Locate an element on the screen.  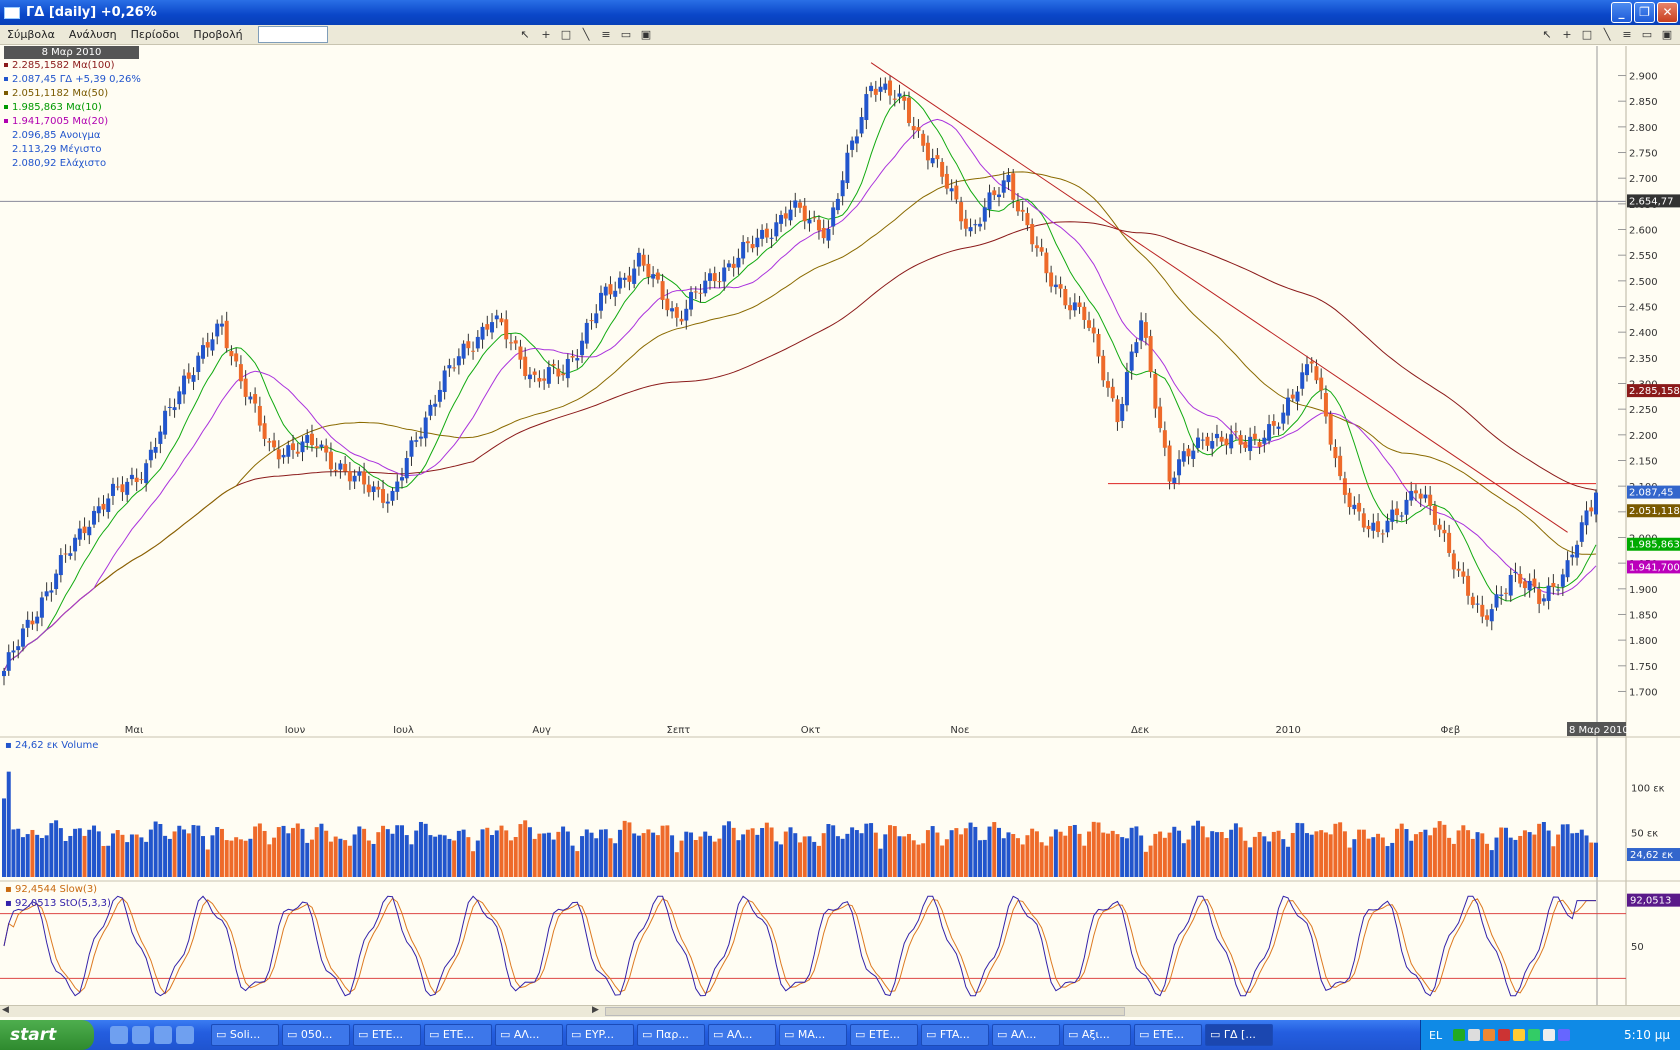
price-tick-label: 2.600 is located at coordinates (1643, 231).